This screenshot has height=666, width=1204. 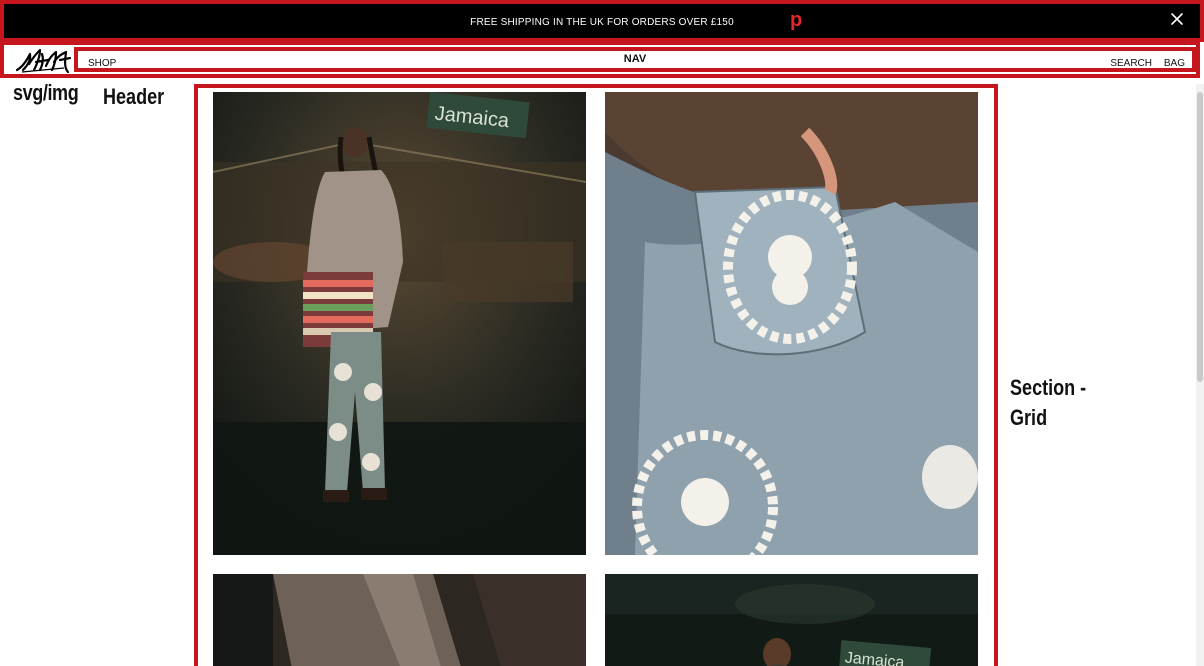 What do you see at coordinates (1029, 417) in the screenshot?
I see `annotation-section-line2: Grid` at bounding box center [1029, 417].